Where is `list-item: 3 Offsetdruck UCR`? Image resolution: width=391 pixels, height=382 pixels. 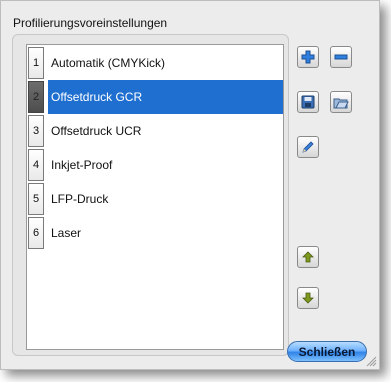
list-item: 3 Offsetdruck UCR is located at coordinates (155, 131).